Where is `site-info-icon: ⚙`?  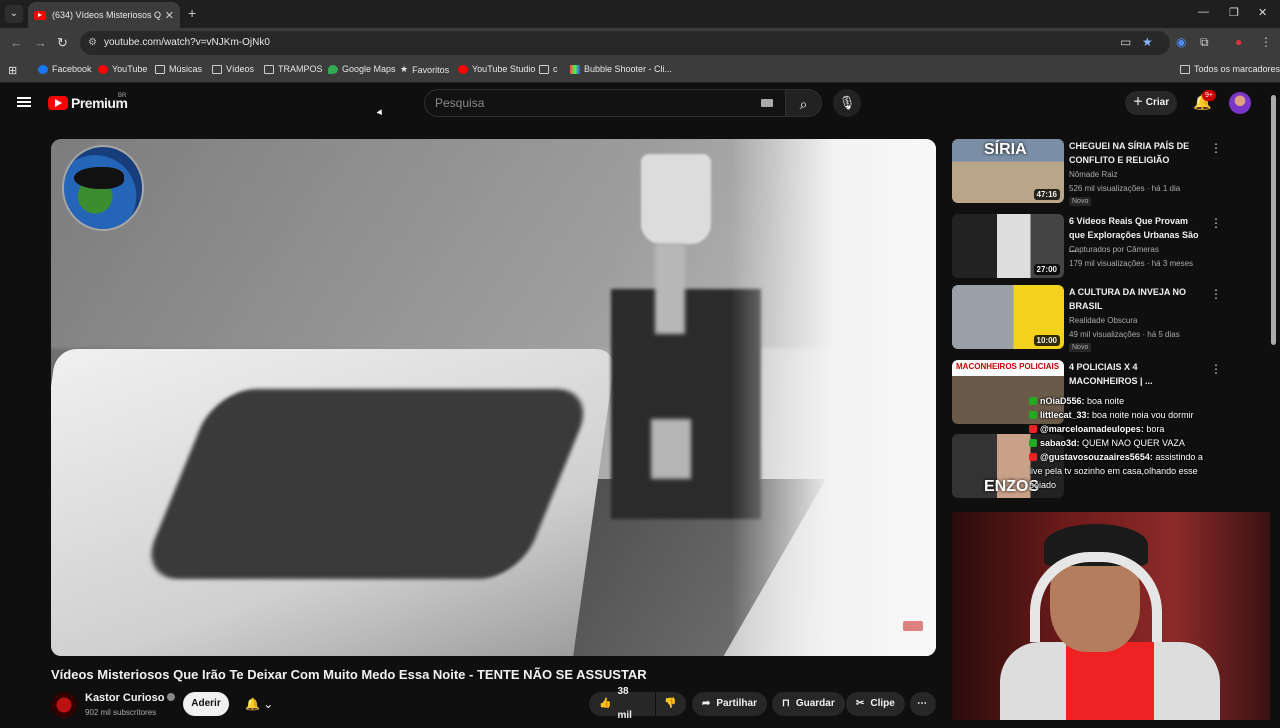 site-info-icon: ⚙ is located at coordinates (92, 43).